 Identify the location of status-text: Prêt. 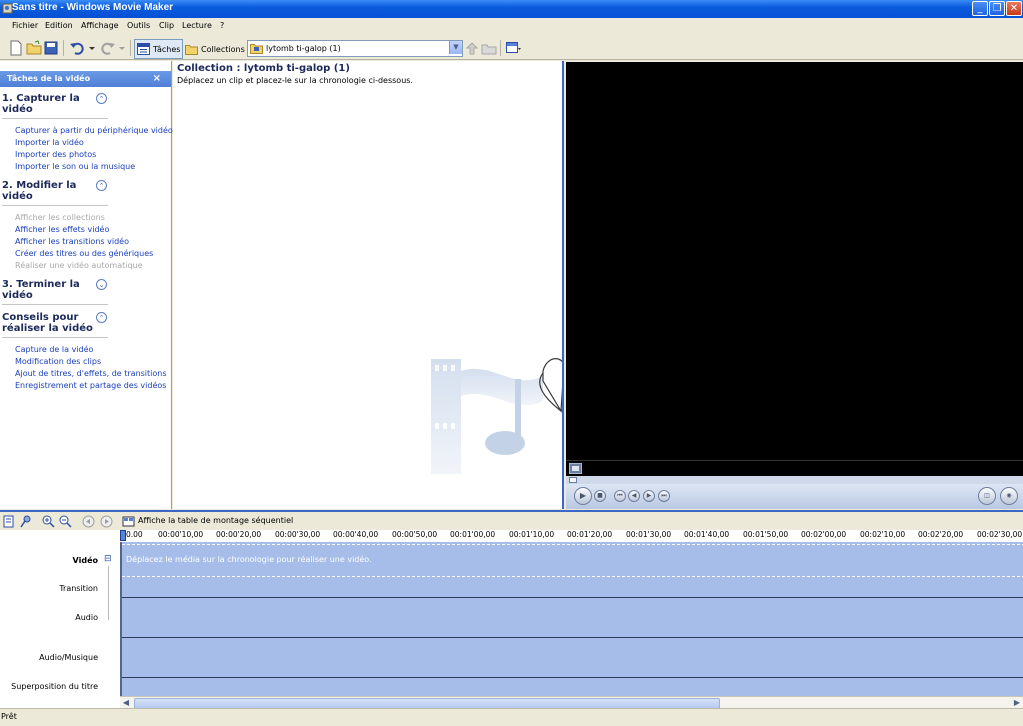
(9, 716).